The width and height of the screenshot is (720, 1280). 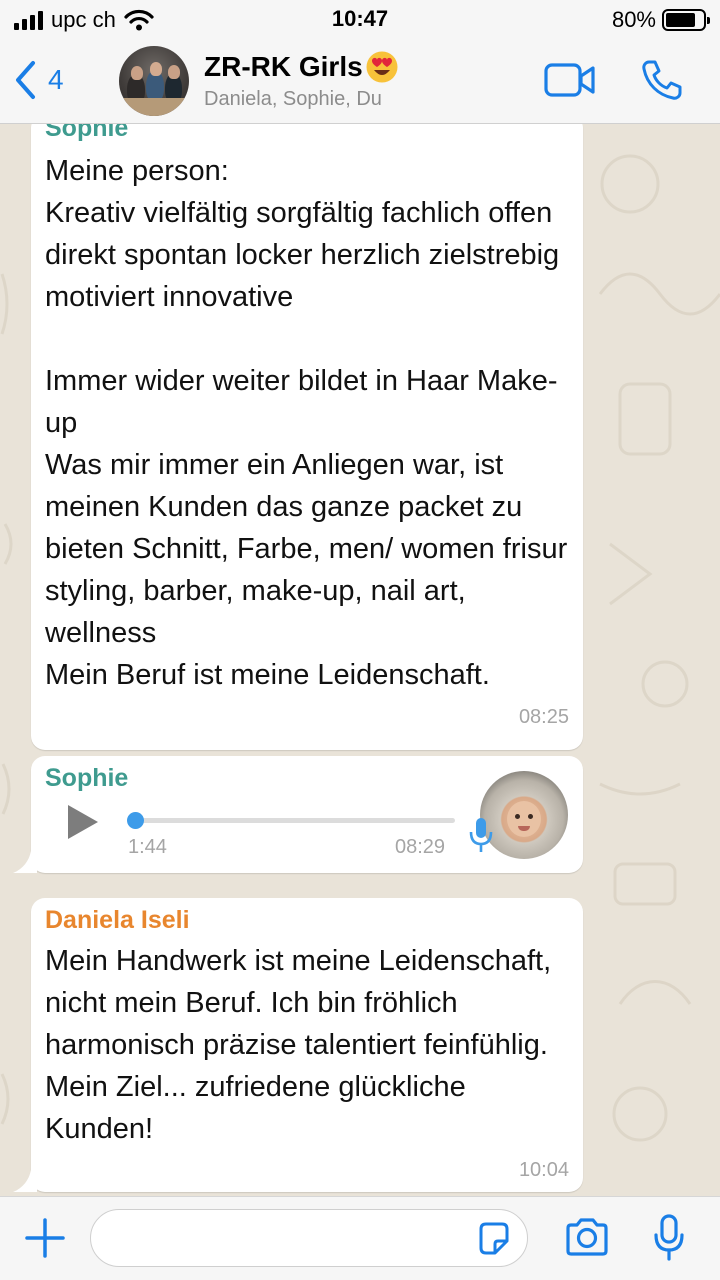 I want to click on camera-icon, so click(x=587, y=1237).